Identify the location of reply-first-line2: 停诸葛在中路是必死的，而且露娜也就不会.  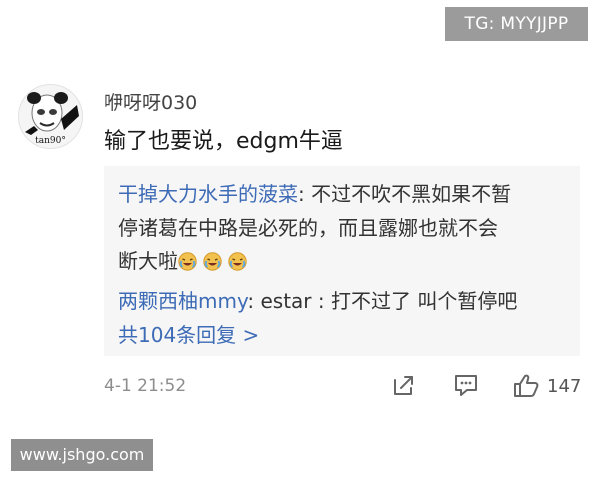
(308, 228).